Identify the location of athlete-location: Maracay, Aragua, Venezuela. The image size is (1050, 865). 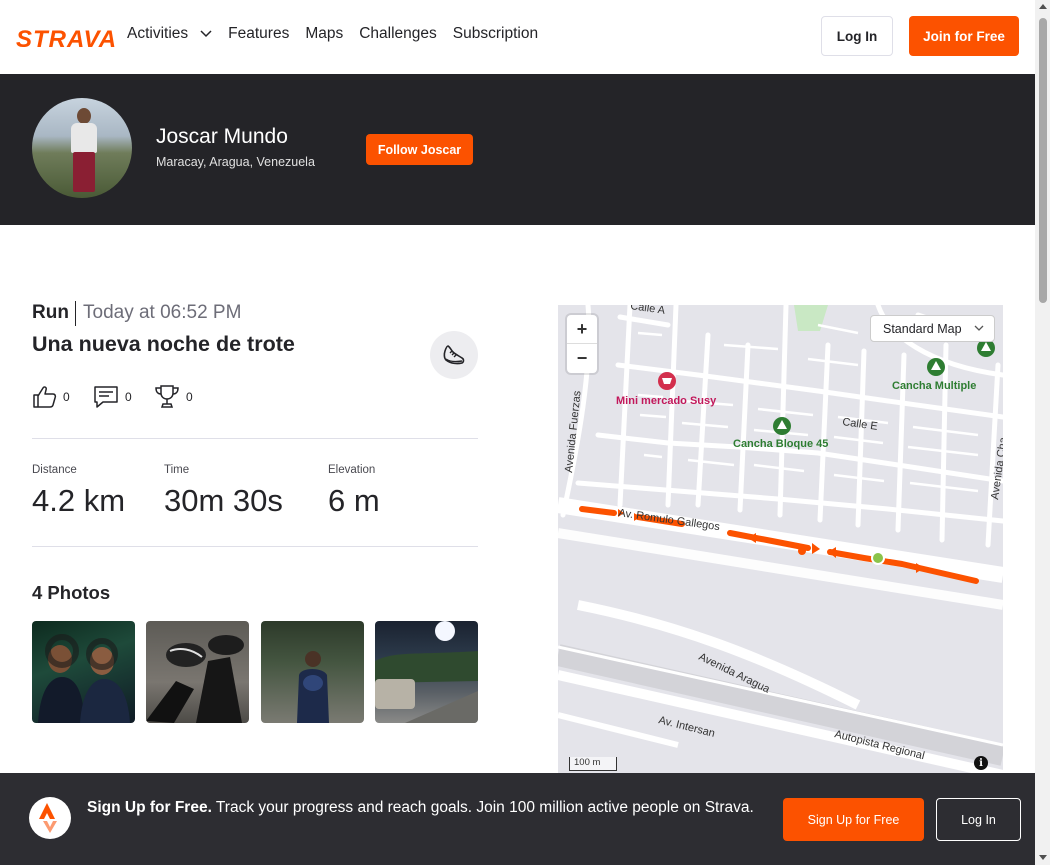
(235, 162).